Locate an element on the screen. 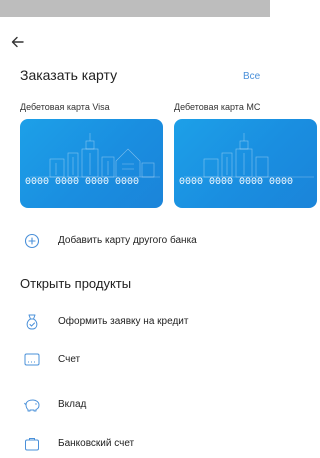  add-card-label: Добавить карту другого банка is located at coordinates (127, 240).